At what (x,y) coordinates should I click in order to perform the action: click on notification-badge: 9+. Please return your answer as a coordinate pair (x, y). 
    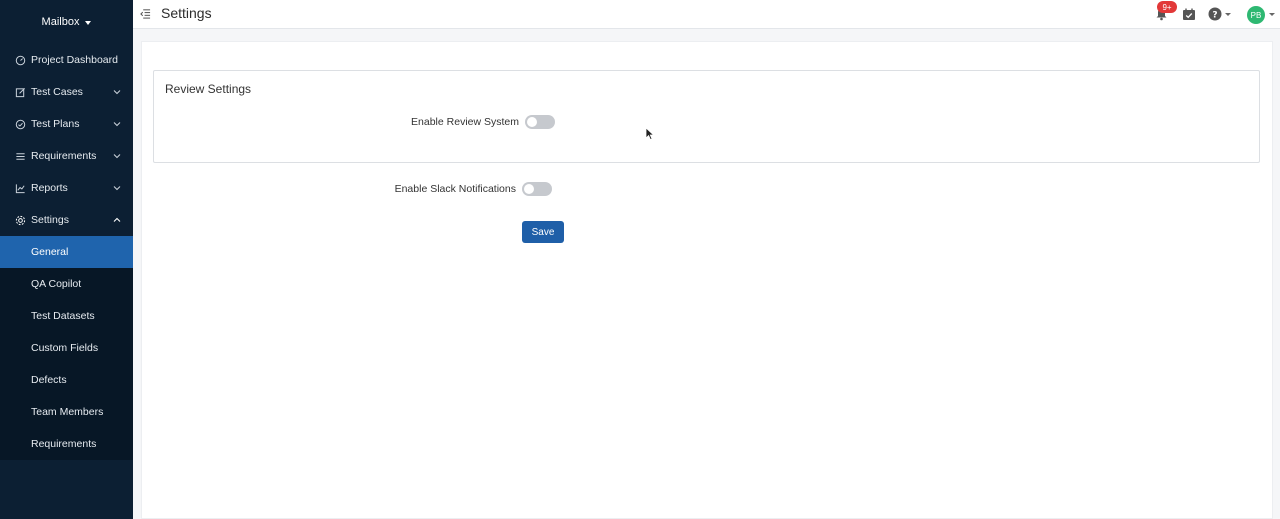
    Looking at the image, I should click on (1167, 7).